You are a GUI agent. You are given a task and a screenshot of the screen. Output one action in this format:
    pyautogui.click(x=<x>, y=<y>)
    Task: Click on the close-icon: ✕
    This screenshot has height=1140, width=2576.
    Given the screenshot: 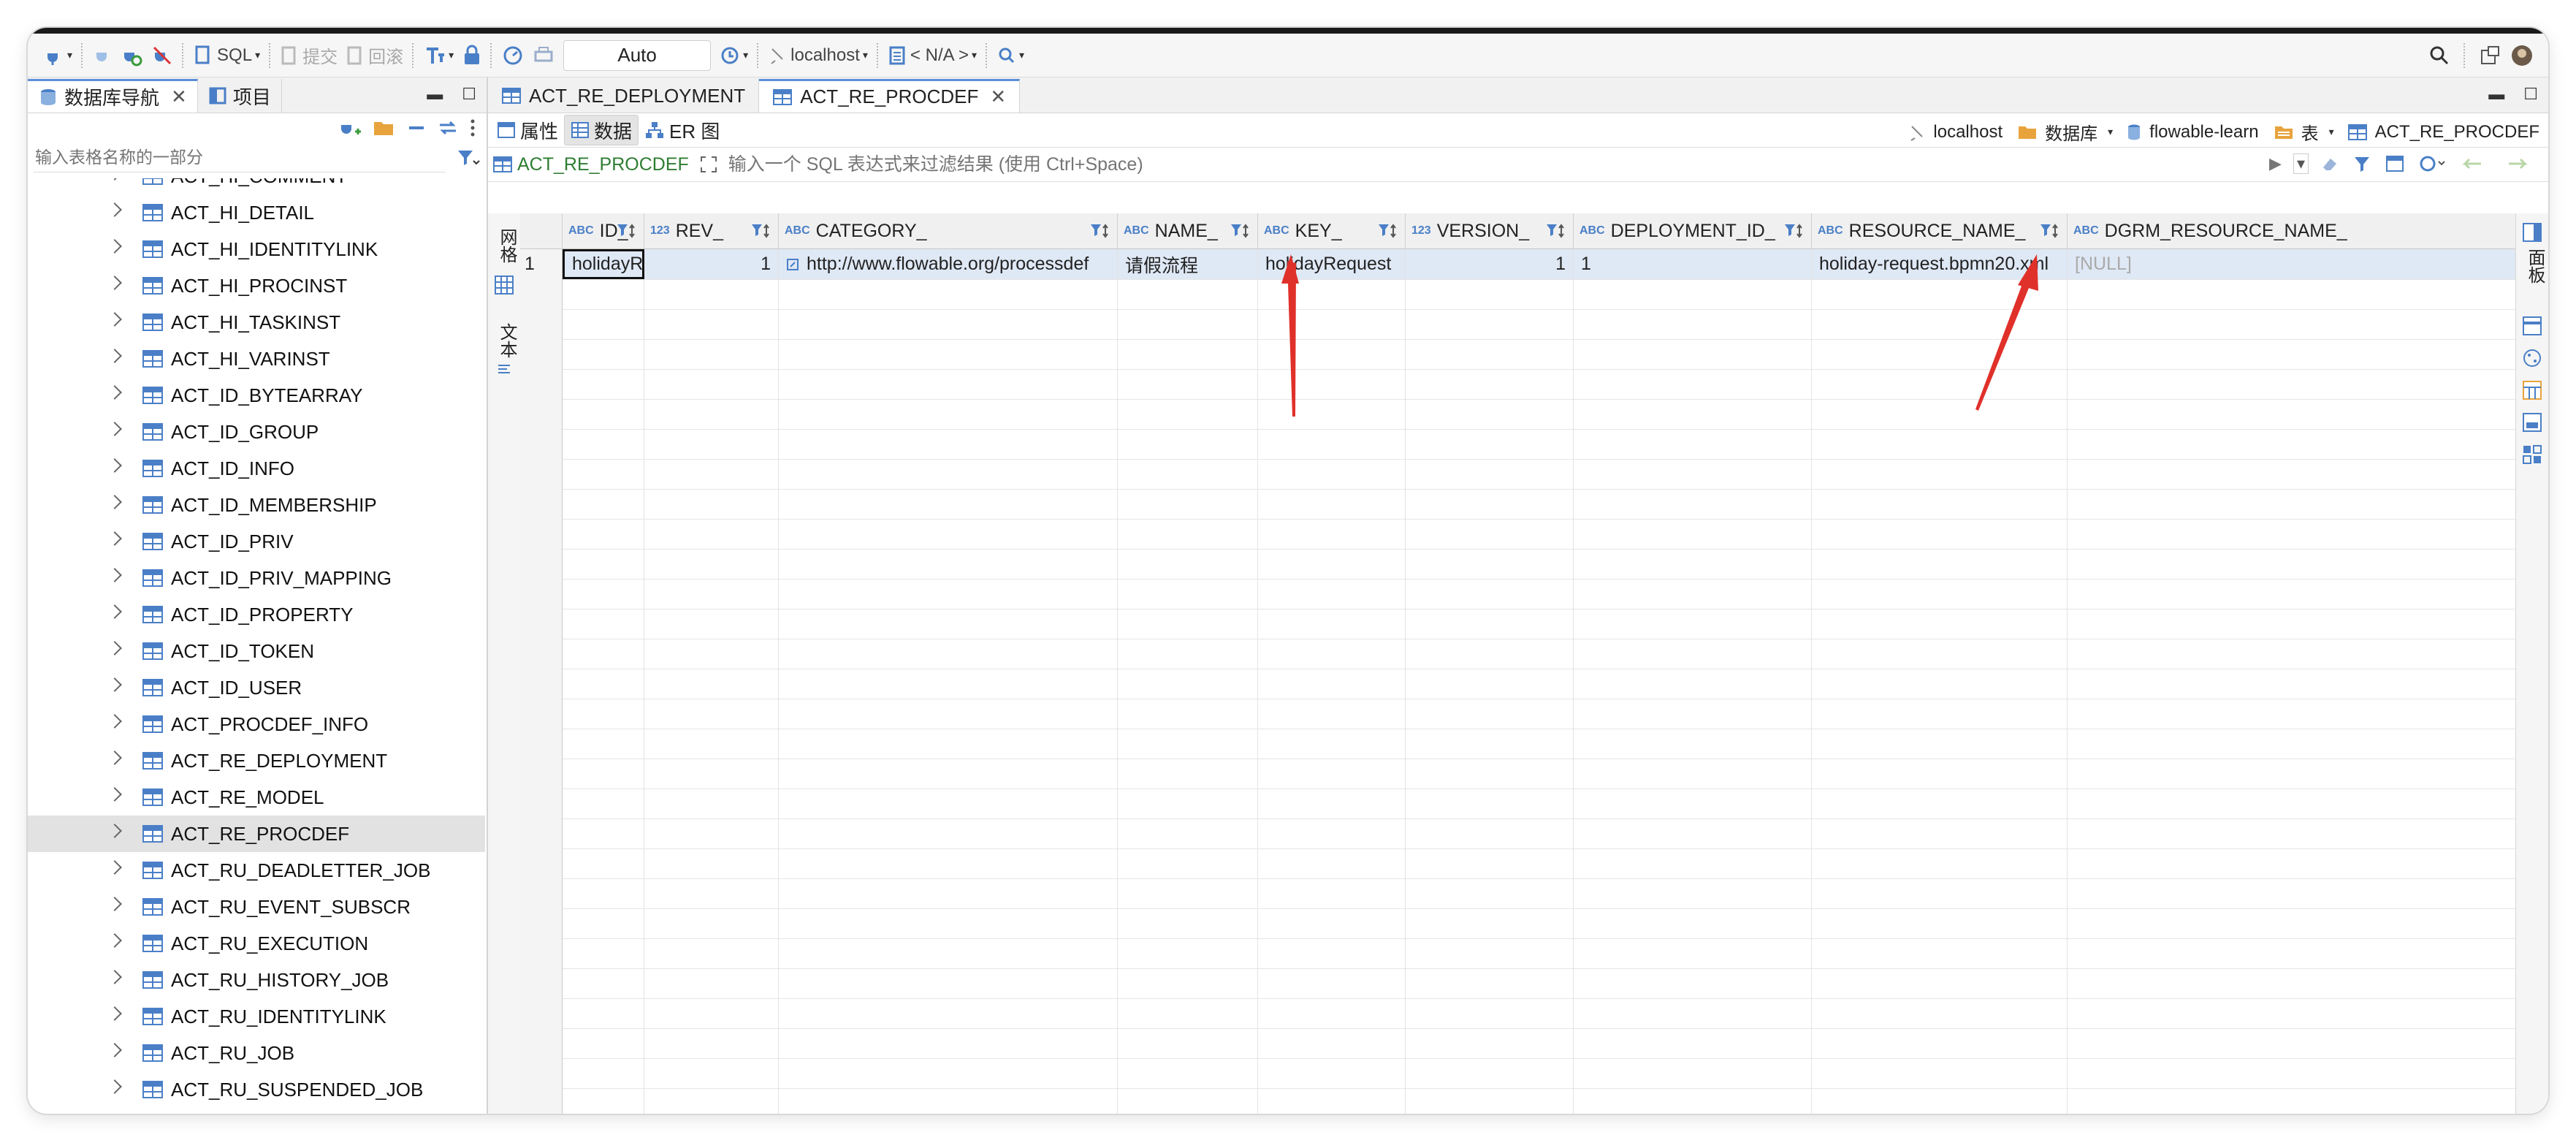 What is the action you would take?
    pyautogui.click(x=179, y=97)
    